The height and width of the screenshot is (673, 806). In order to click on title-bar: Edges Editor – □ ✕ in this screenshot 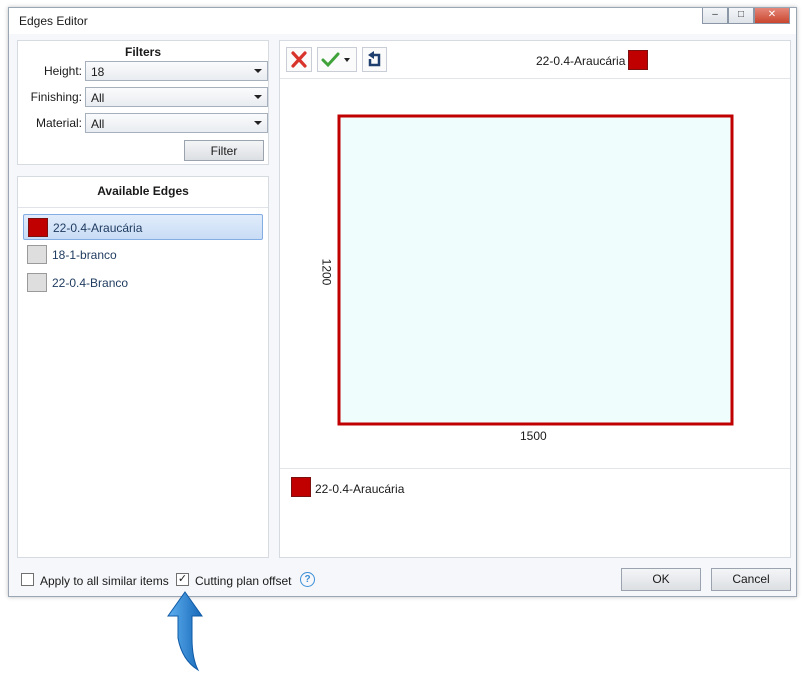, I will do `click(402, 21)`.